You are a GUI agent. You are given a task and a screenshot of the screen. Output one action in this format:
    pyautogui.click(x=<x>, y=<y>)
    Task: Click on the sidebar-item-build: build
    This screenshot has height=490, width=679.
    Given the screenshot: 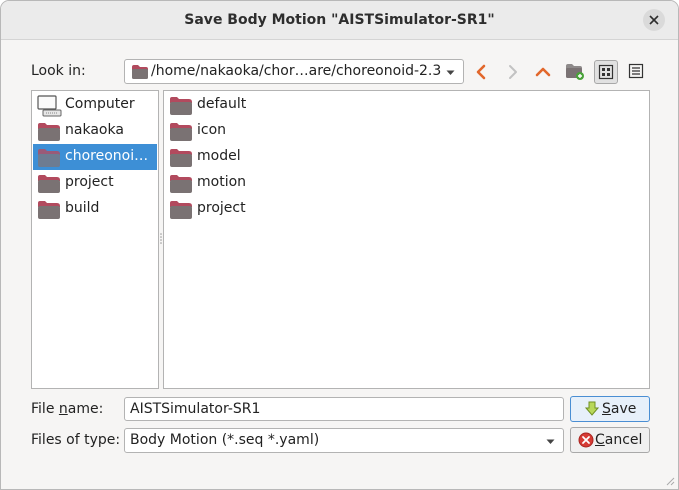 What is the action you would take?
    pyautogui.click(x=95, y=209)
    